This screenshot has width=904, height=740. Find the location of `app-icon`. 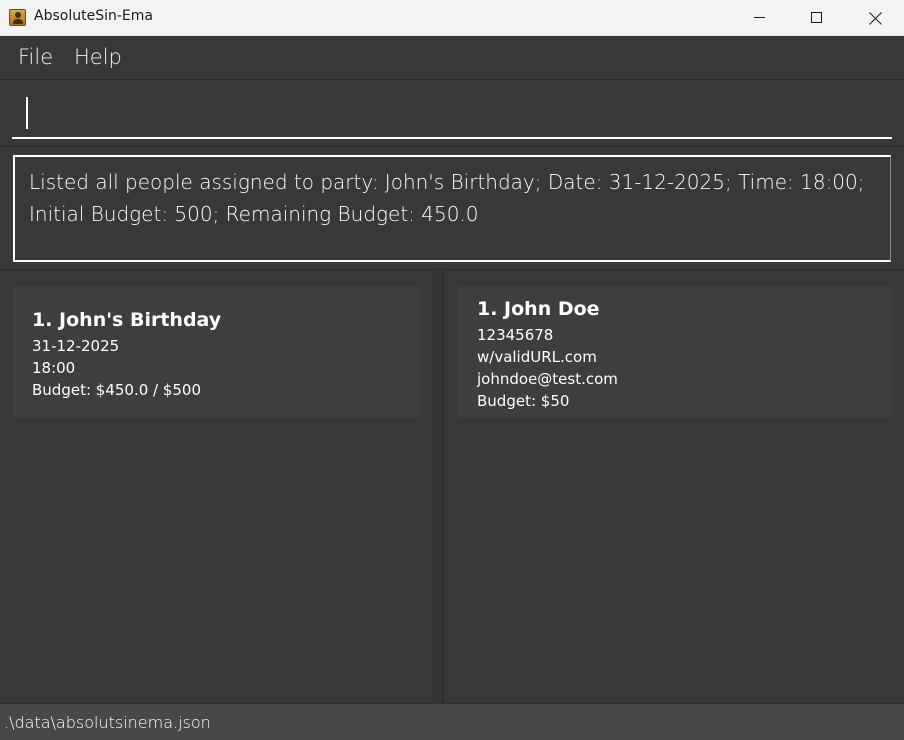

app-icon is located at coordinates (17, 17).